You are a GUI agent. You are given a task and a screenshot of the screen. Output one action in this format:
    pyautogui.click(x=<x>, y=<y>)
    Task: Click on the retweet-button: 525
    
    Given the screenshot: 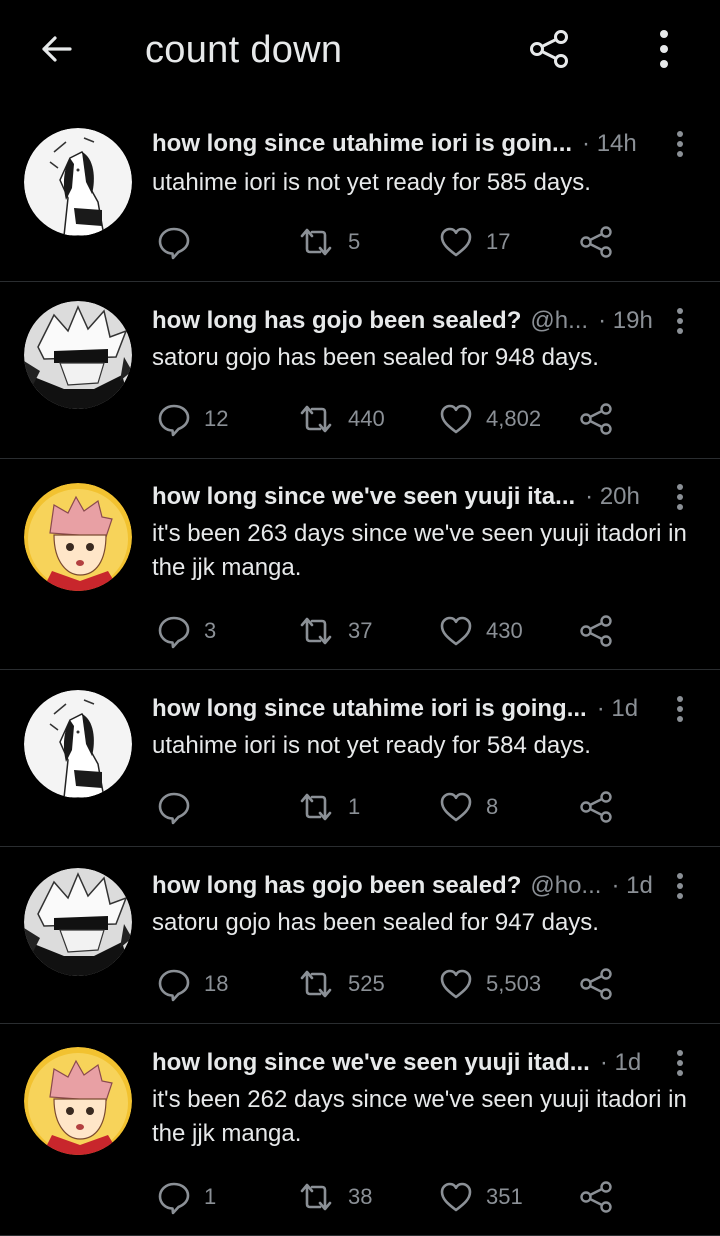 What is the action you would take?
    pyautogui.click(x=340, y=984)
    